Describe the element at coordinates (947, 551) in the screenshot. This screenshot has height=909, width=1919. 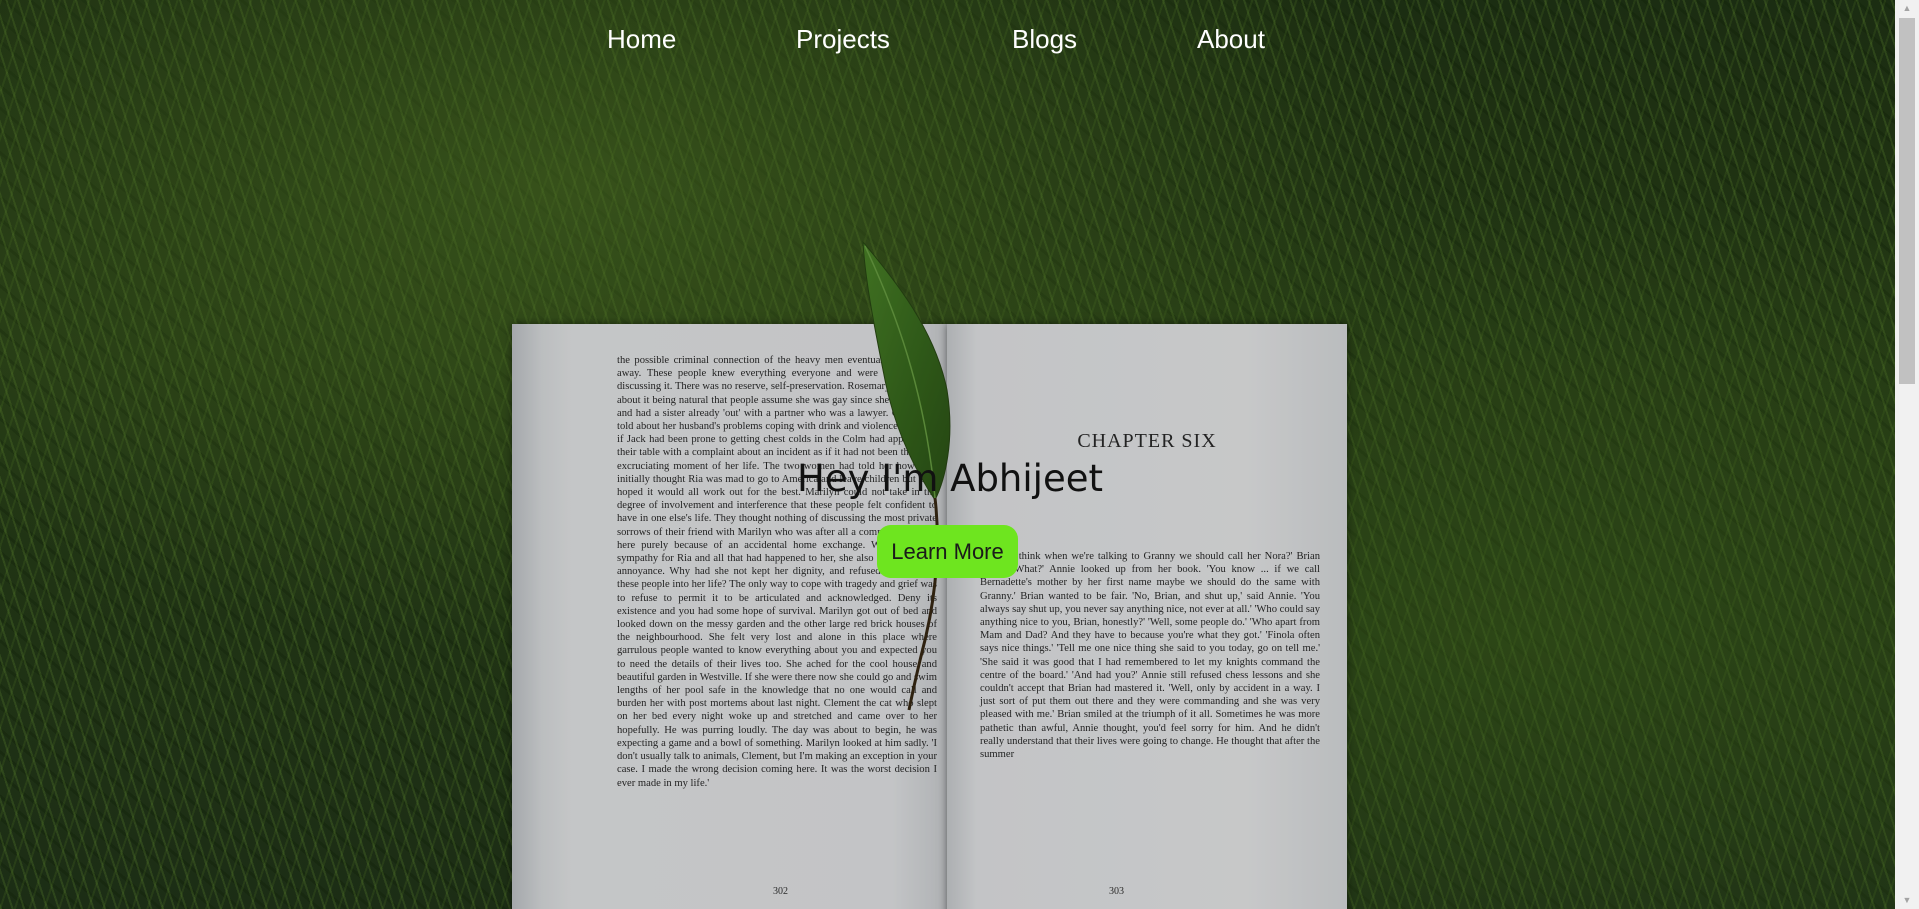
I see `learn-more-button: Learn More` at that location.